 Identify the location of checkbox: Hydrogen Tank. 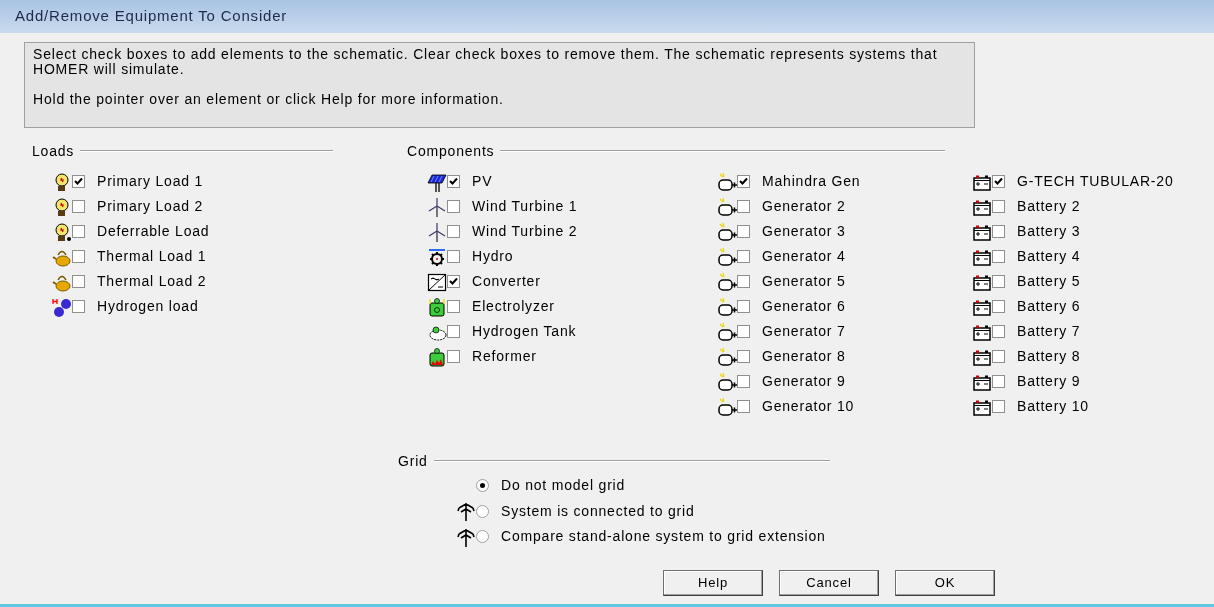
(512, 331).